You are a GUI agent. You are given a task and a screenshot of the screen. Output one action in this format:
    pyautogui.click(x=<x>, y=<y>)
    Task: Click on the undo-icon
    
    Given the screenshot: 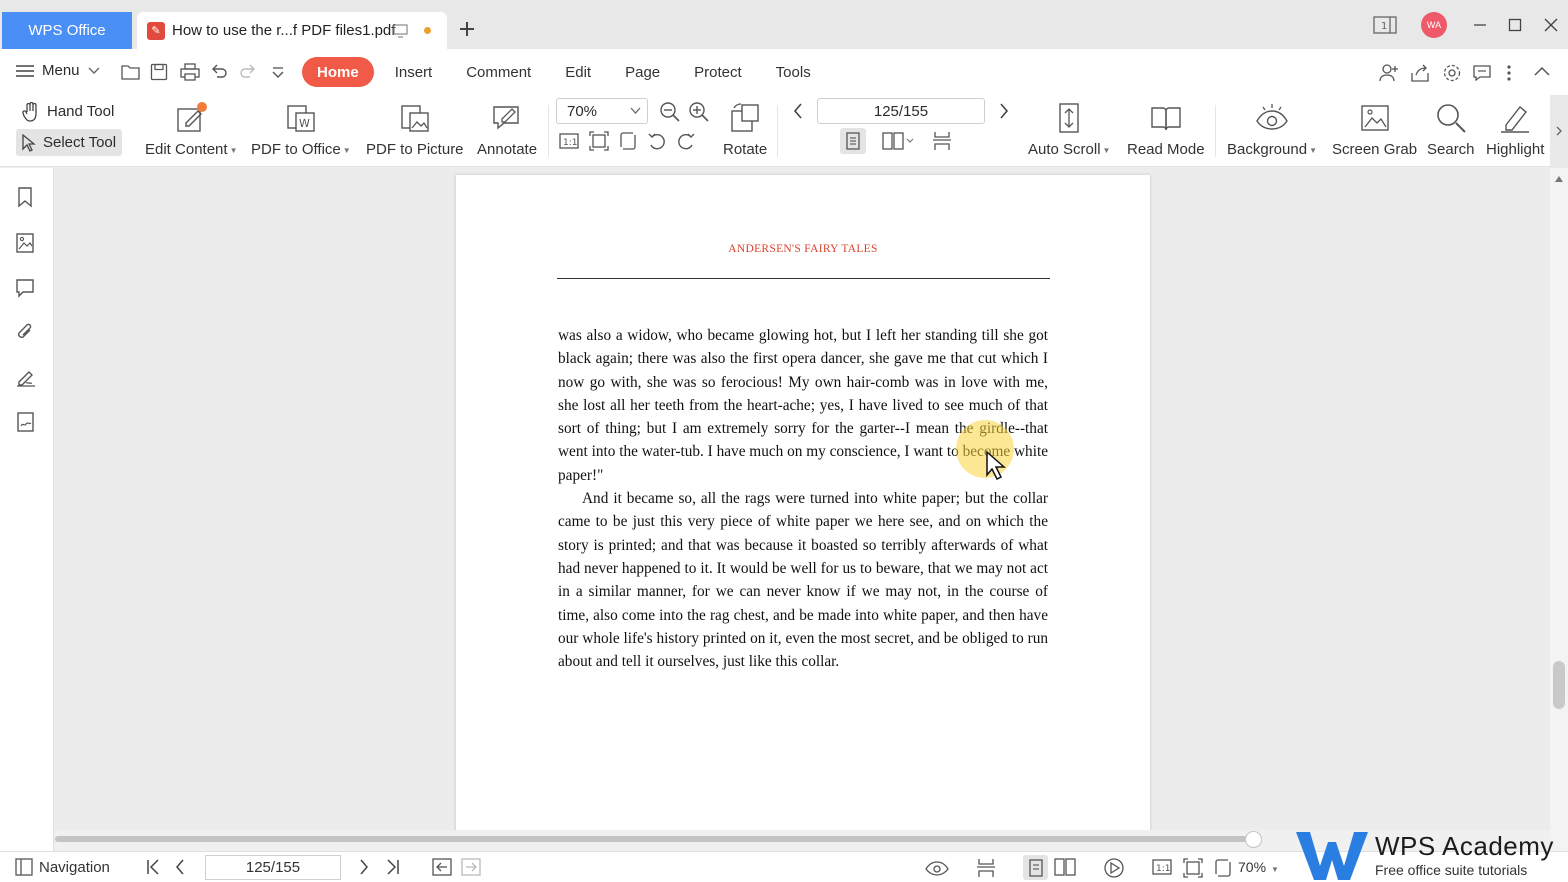 What is the action you would take?
    pyautogui.click(x=219, y=72)
    